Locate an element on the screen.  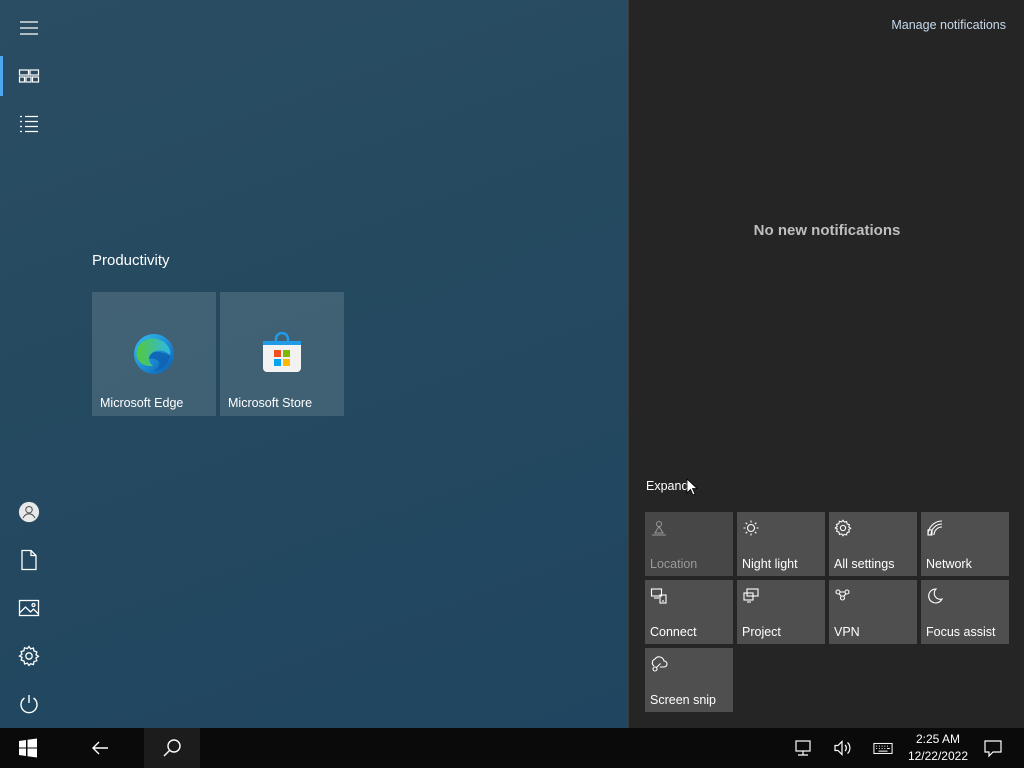
quick-action-label: VPN is located at coordinates (847, 632).